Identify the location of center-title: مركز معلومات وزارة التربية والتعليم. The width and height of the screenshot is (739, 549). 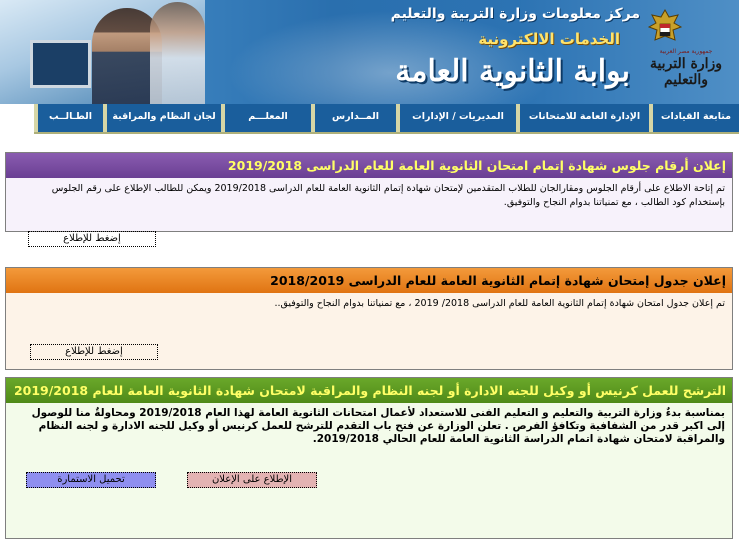
(515, 14).